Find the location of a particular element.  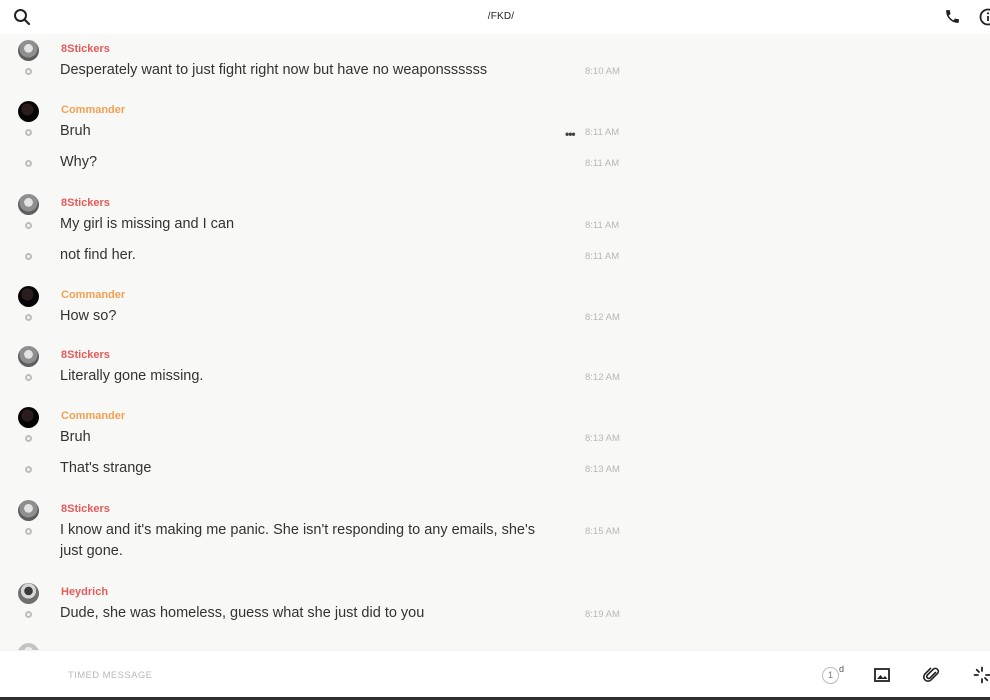

image-icon is located at coordinates (882, 675).